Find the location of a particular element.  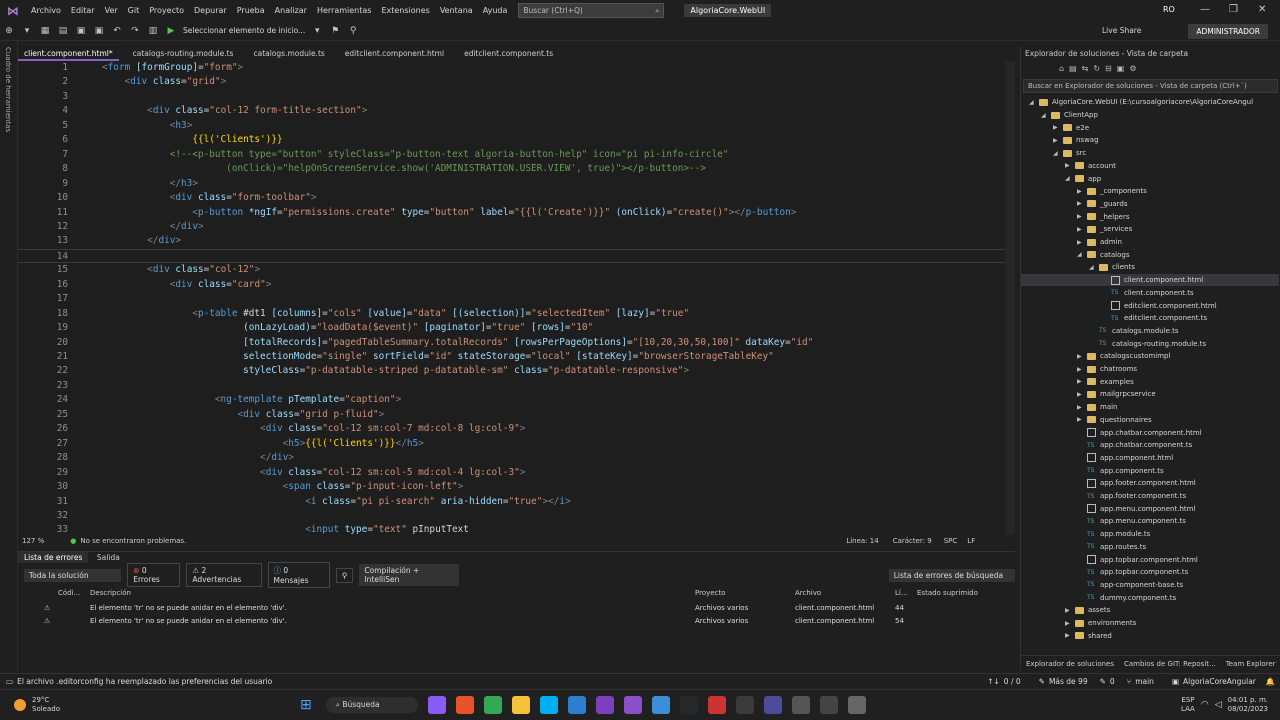

zoom-level: 127 % is located at coordinates (33, 541).